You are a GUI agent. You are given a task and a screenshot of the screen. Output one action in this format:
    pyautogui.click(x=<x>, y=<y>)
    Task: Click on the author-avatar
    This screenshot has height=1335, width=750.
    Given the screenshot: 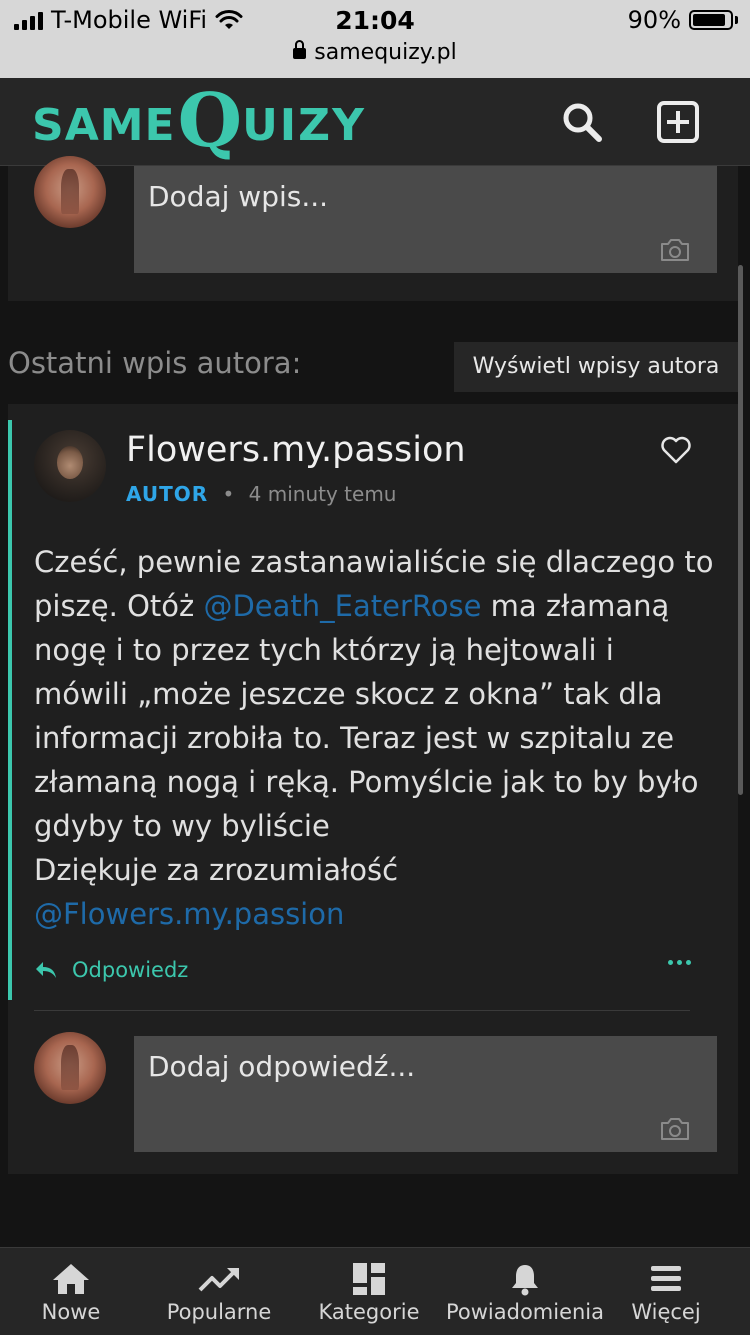 What is the action you would take?
    pyautogui.click(x=70, y=466)
    